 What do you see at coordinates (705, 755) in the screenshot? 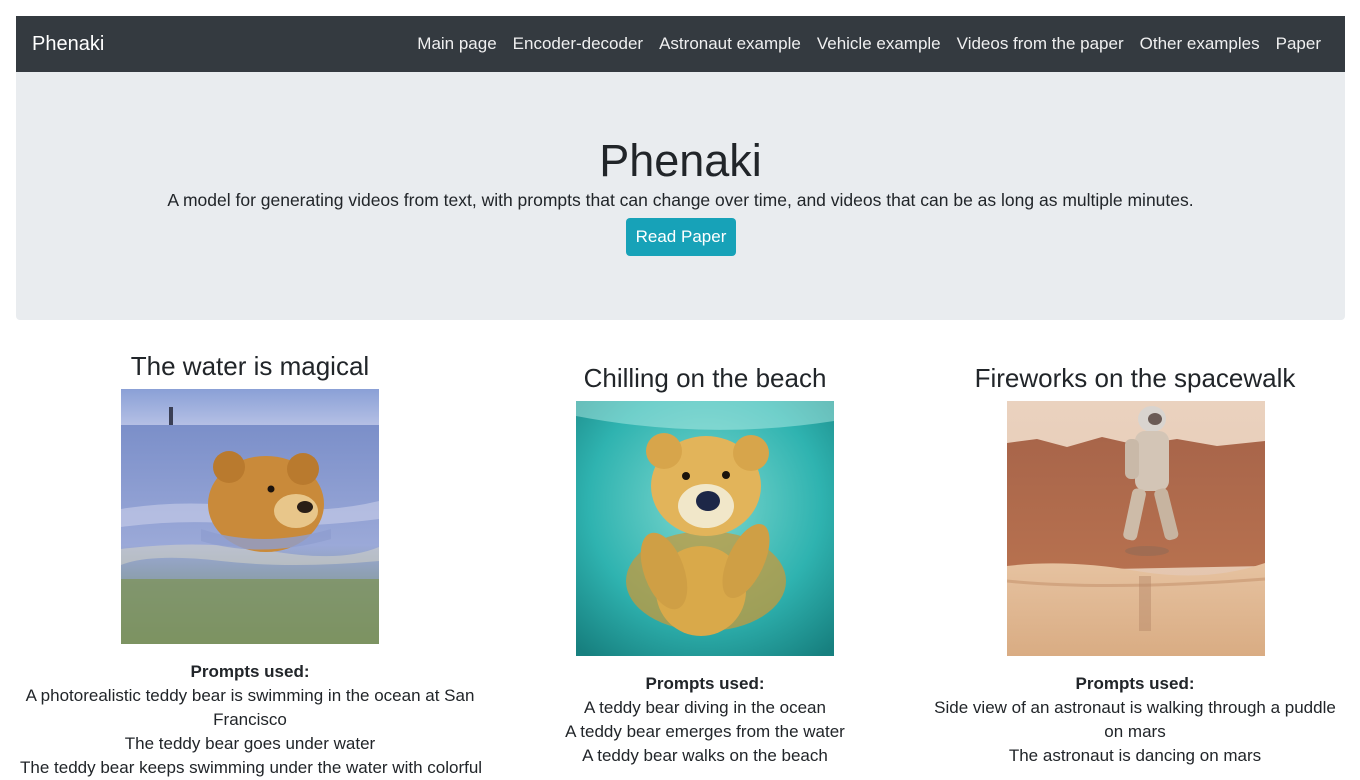
I see `prompt-line: A teddy bear walks on the beach` at bounding box center [705, 755].